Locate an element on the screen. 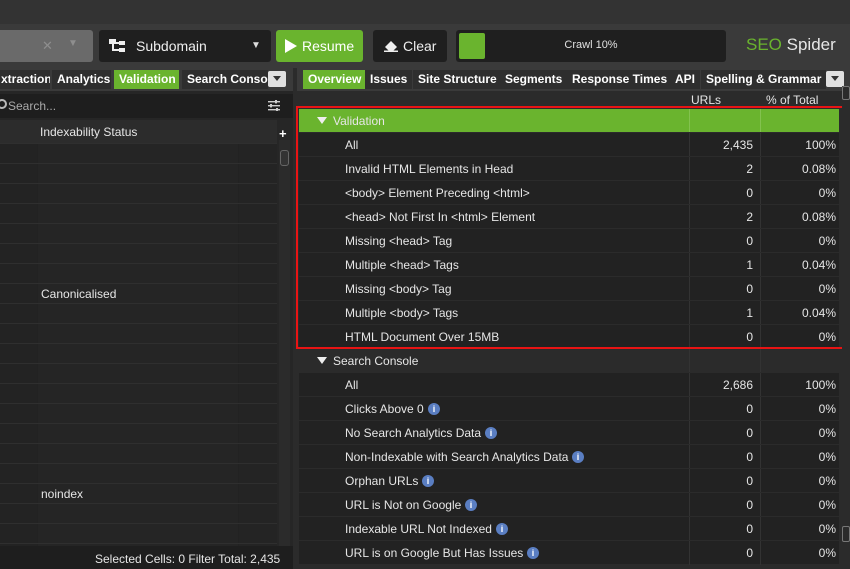 The image size is (850, 569). url-input: ✕ ▼ is located at coordinates (46, 46).